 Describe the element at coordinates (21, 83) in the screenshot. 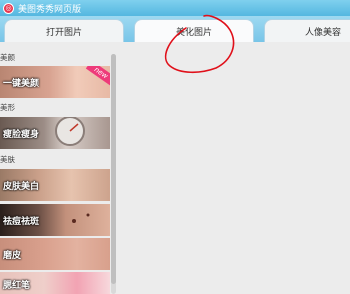

I see `tool-label: 一键美颜` at that location.